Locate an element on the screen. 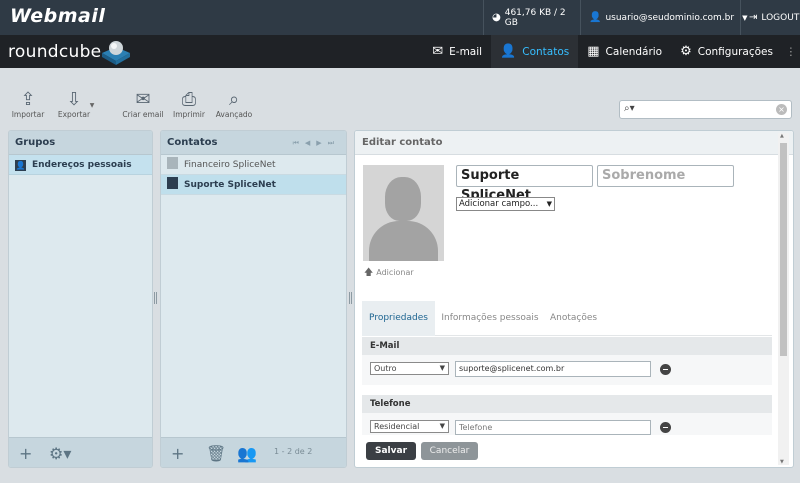  phone-type-select: Residencial ▼ is located at coordinates (409, 426).